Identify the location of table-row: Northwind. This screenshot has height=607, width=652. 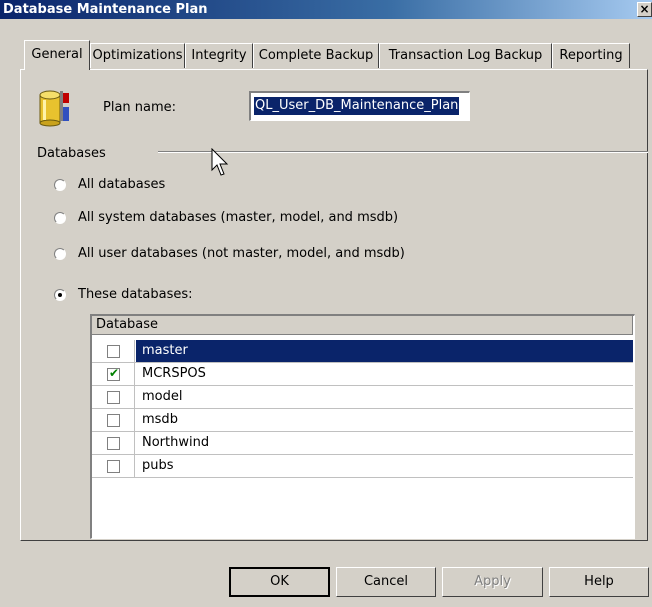
(362, 443).